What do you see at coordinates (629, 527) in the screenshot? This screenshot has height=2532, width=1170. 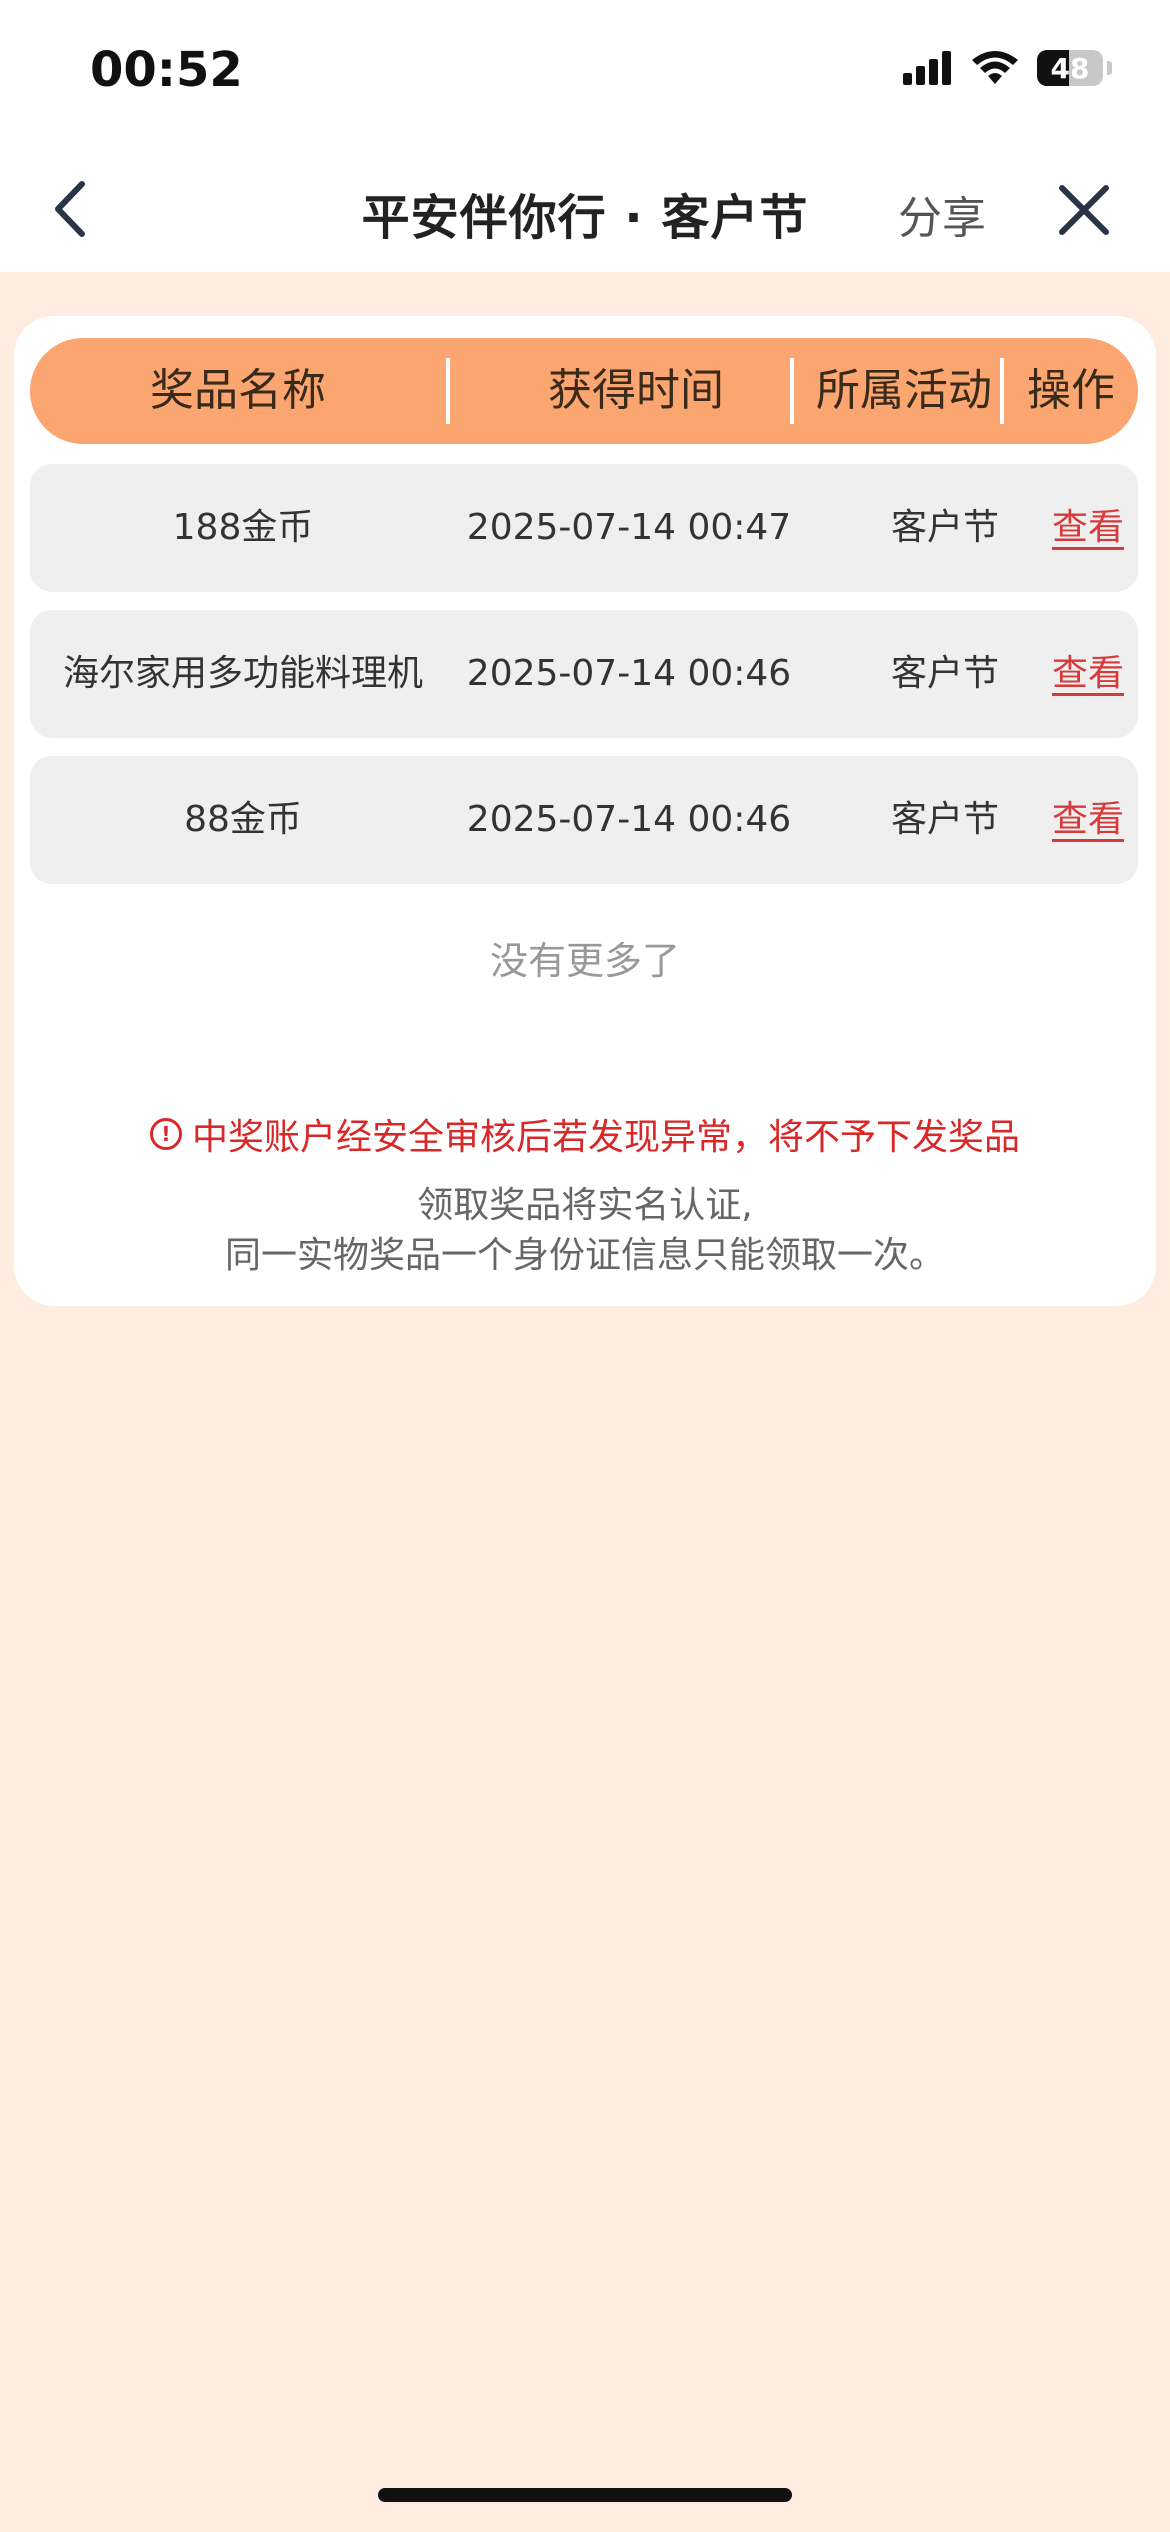 I see `prize-time: 2025-07-14 00:47` at bounding box center [629, 527].